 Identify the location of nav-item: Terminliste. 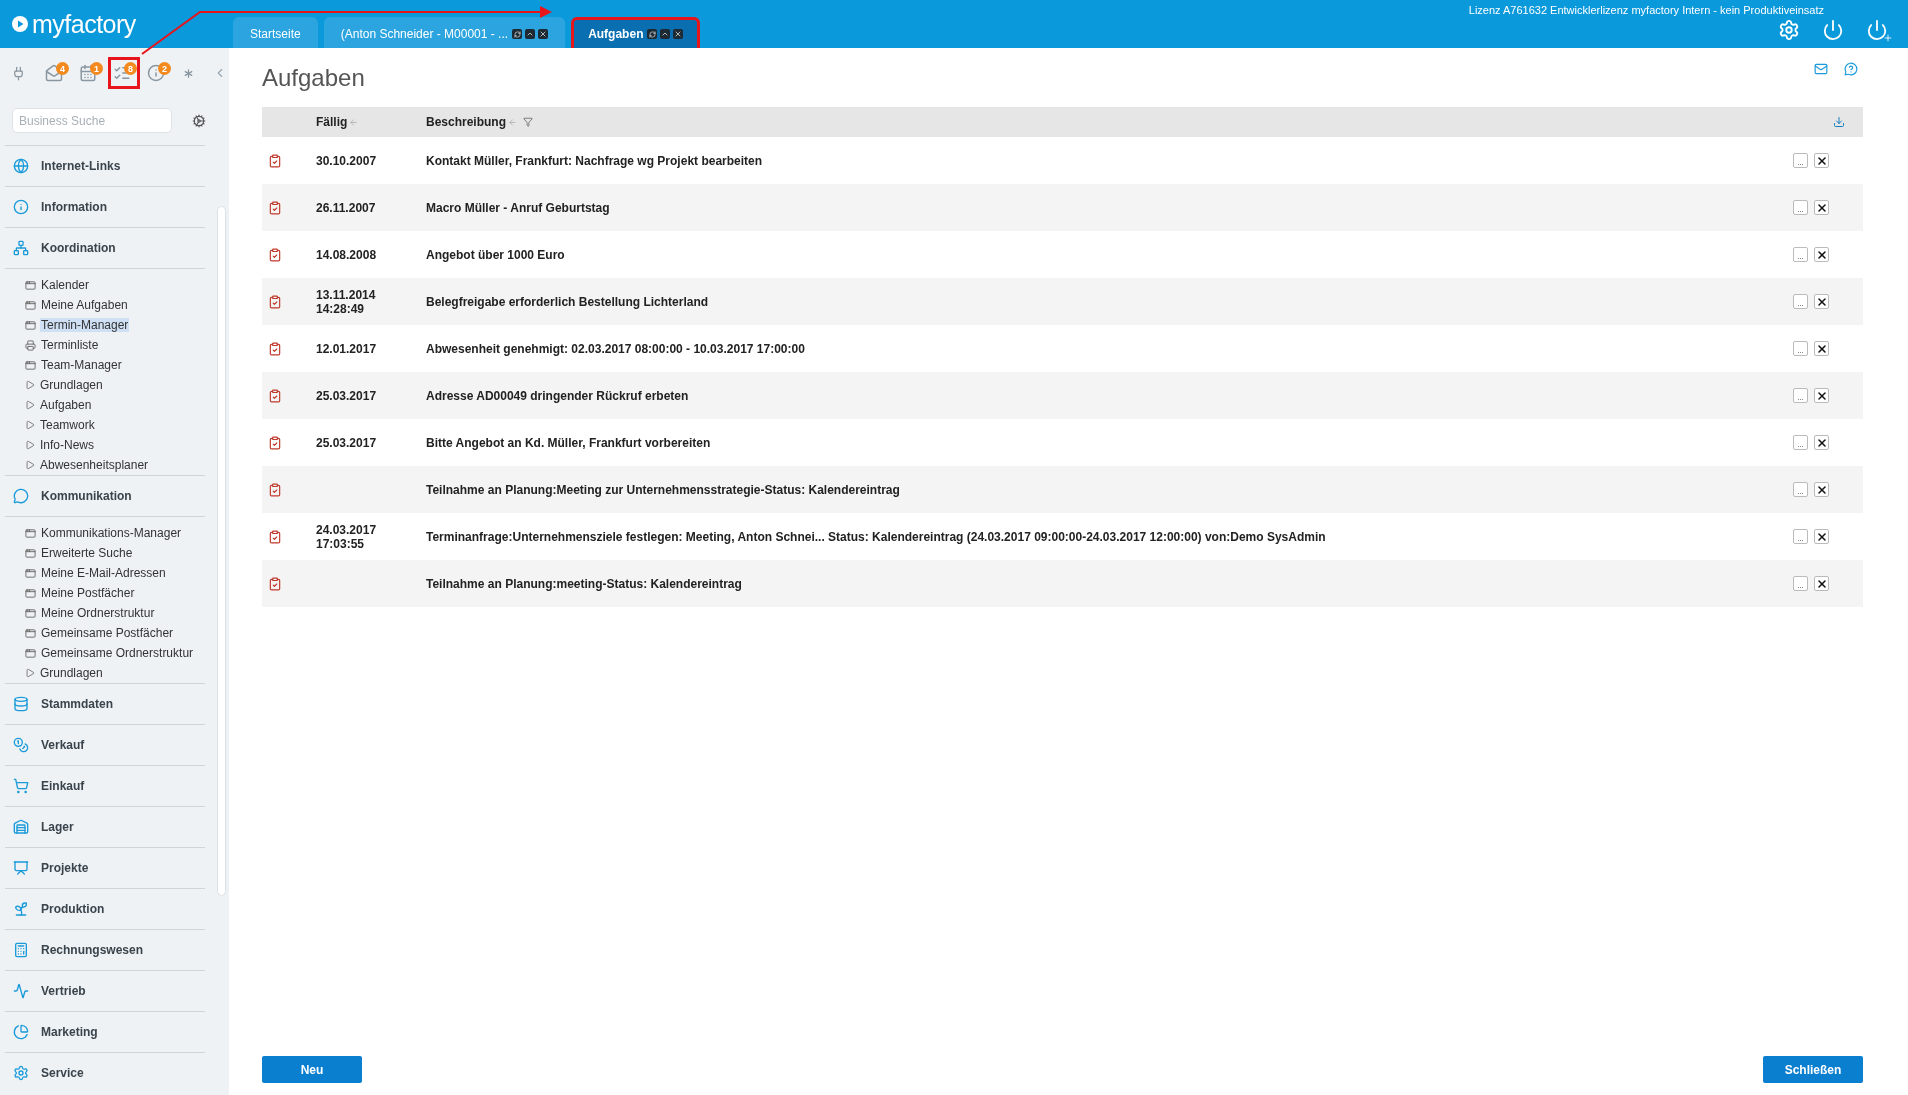
(70, 345).